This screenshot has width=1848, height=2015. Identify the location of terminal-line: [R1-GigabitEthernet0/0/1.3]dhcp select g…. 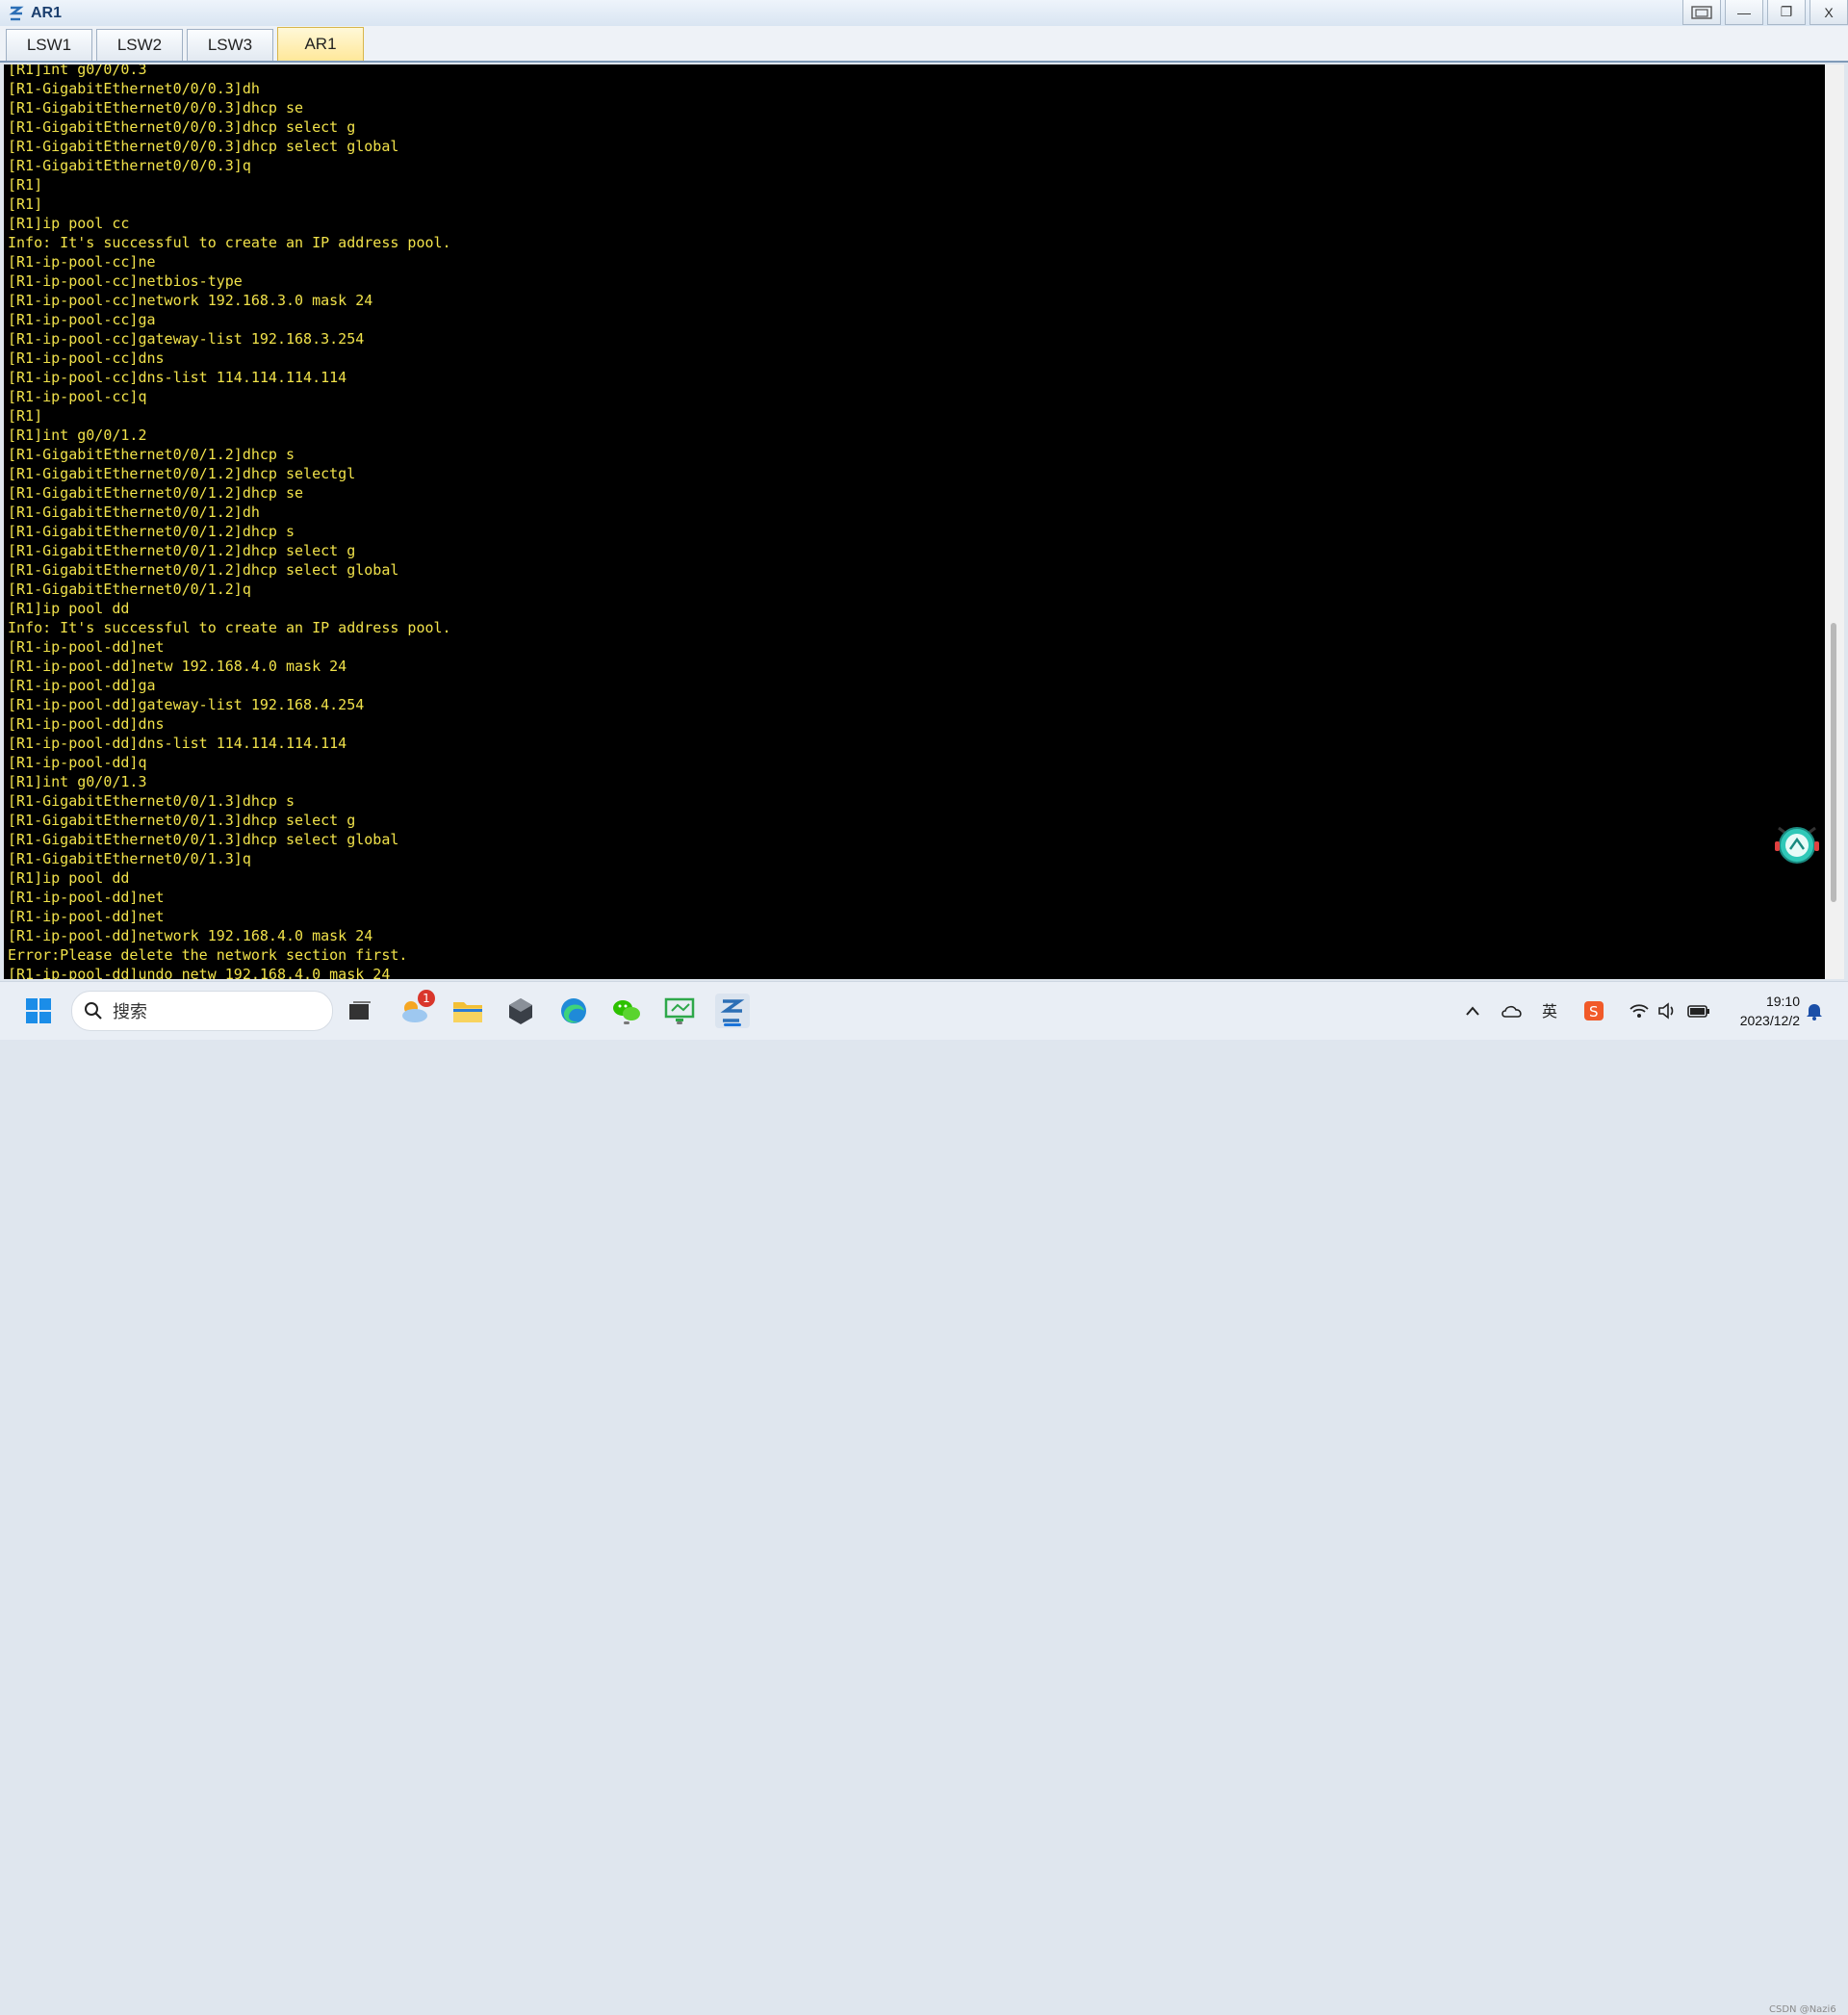
(203, 840).